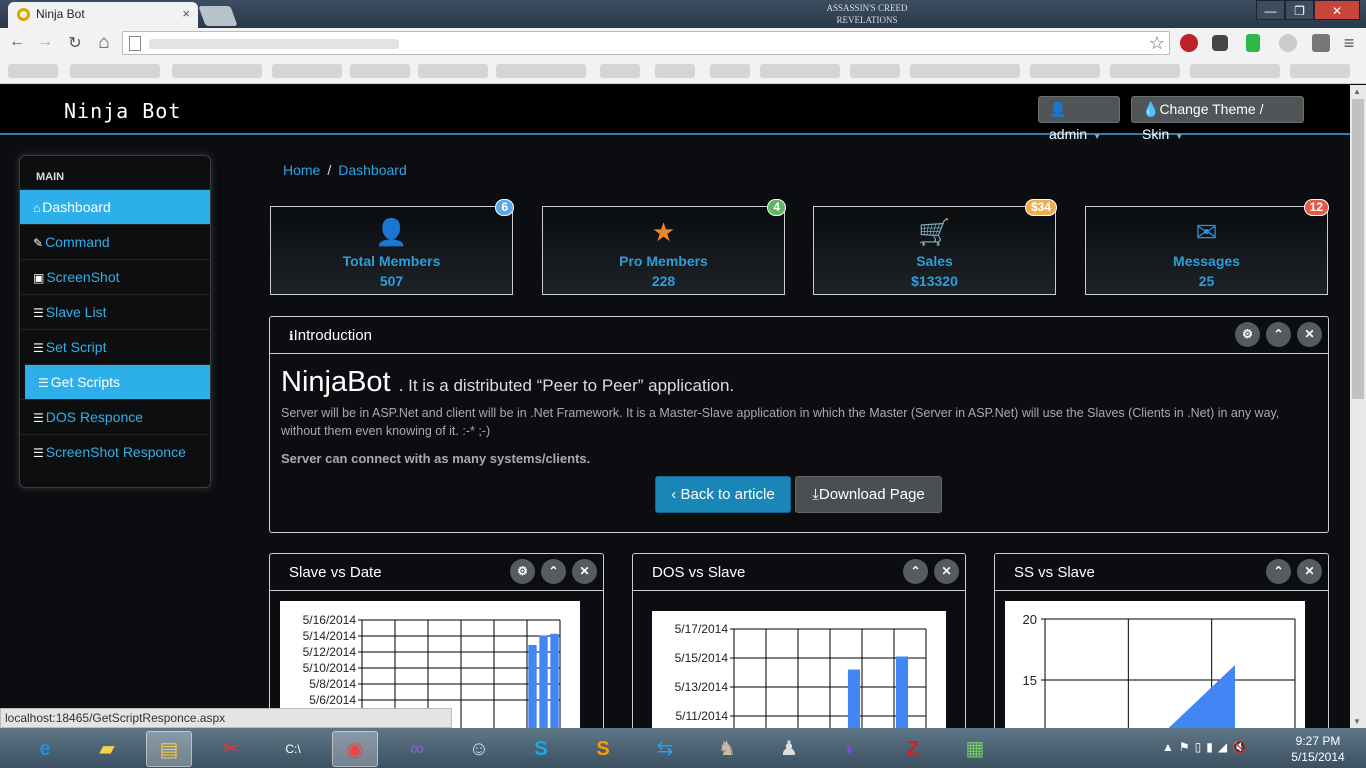  I want to click on chart-panel-controls: ⚙ ⌃ ✕, so click(553, 571).